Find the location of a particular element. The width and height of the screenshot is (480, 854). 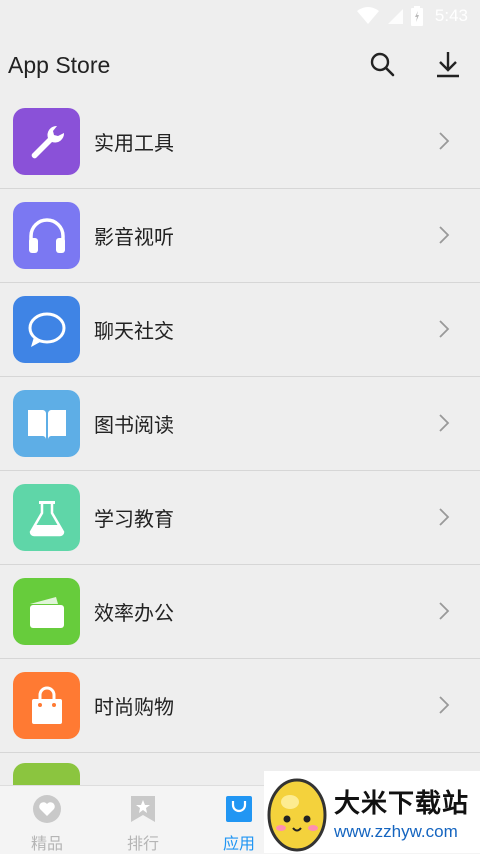

headphones-icon is located at coordinates (46, 235).